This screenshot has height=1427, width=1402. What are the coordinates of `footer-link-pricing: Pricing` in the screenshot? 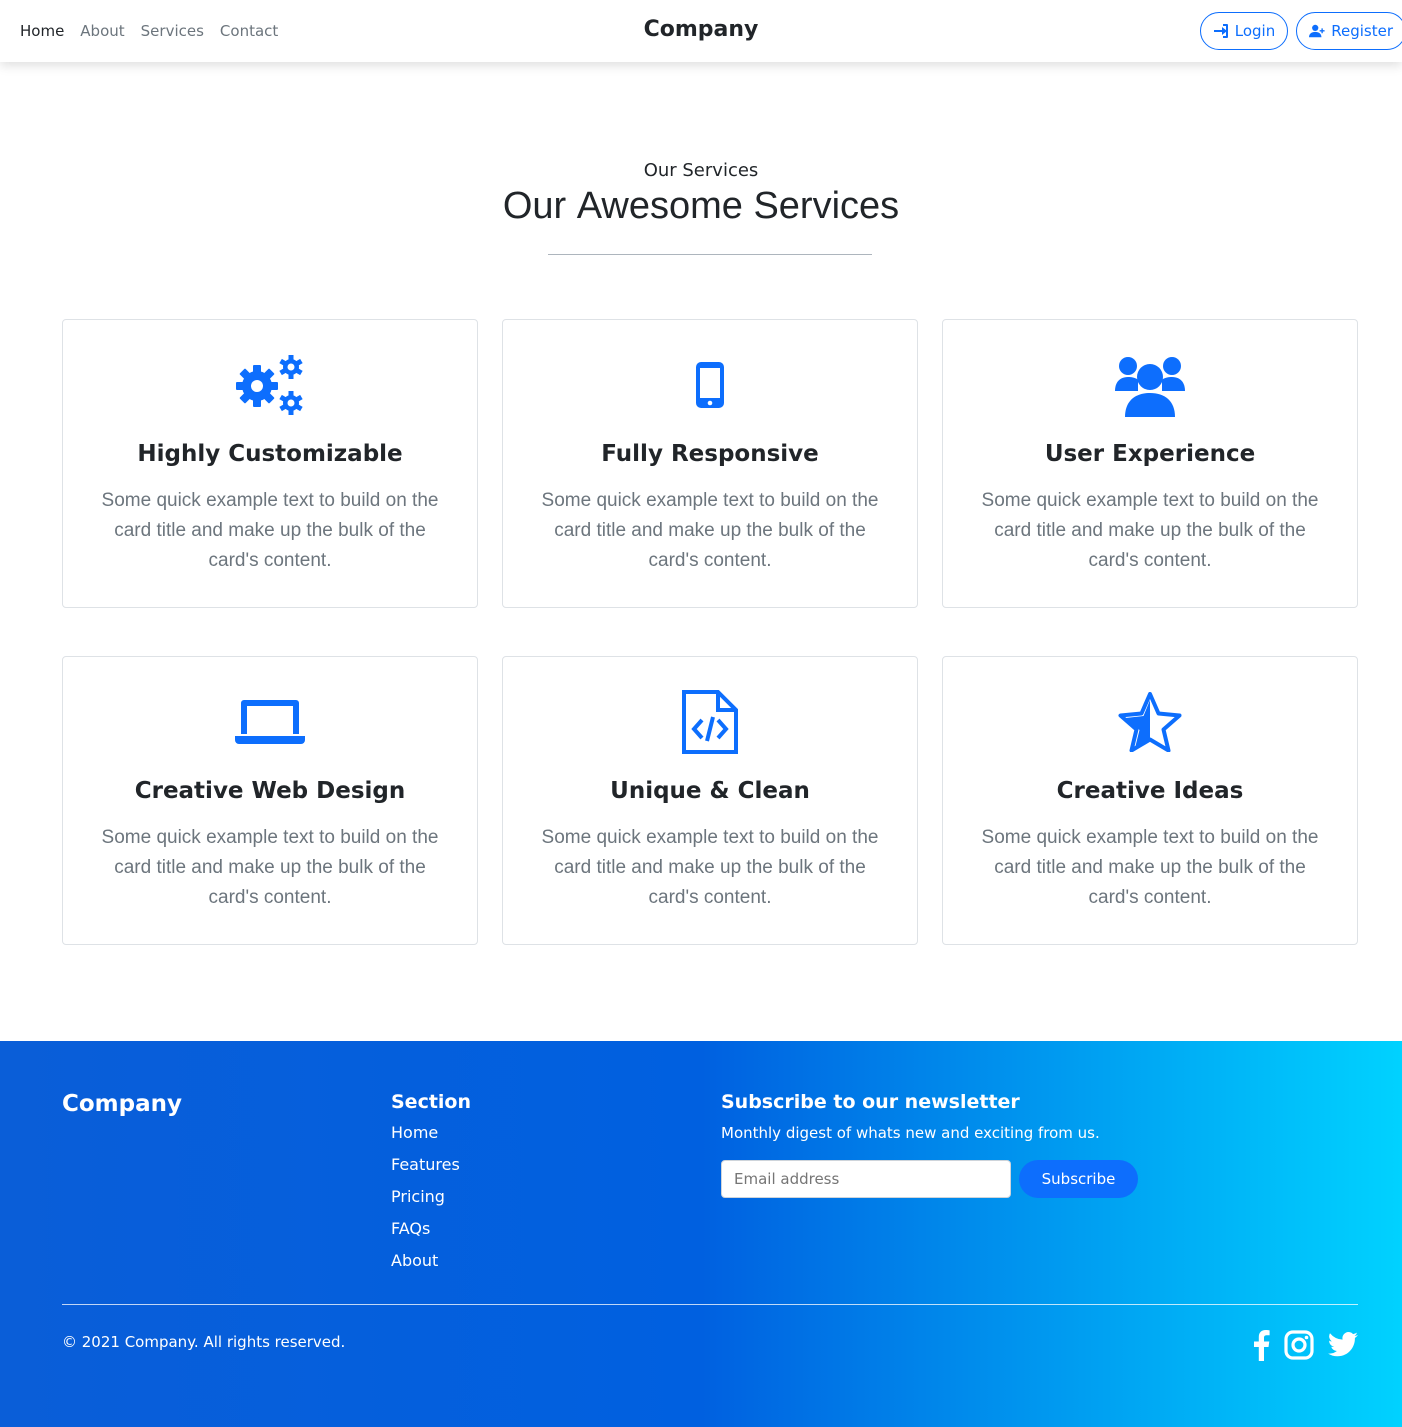 It's located at (425, 1201).